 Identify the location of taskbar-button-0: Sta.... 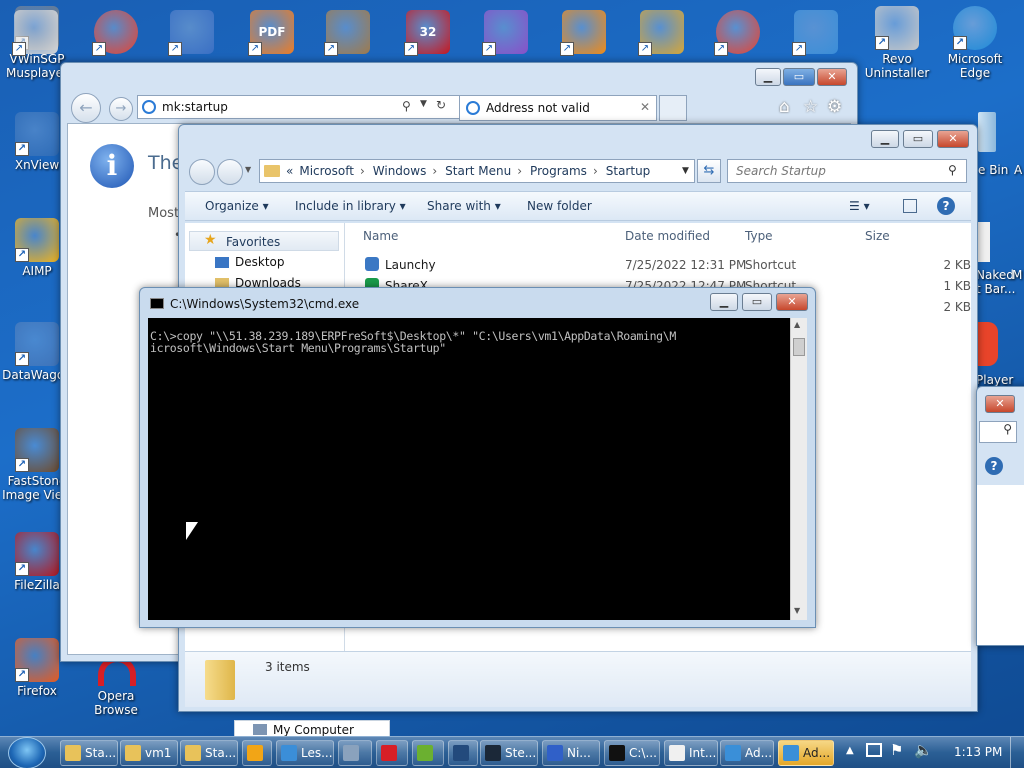
(89, 753).